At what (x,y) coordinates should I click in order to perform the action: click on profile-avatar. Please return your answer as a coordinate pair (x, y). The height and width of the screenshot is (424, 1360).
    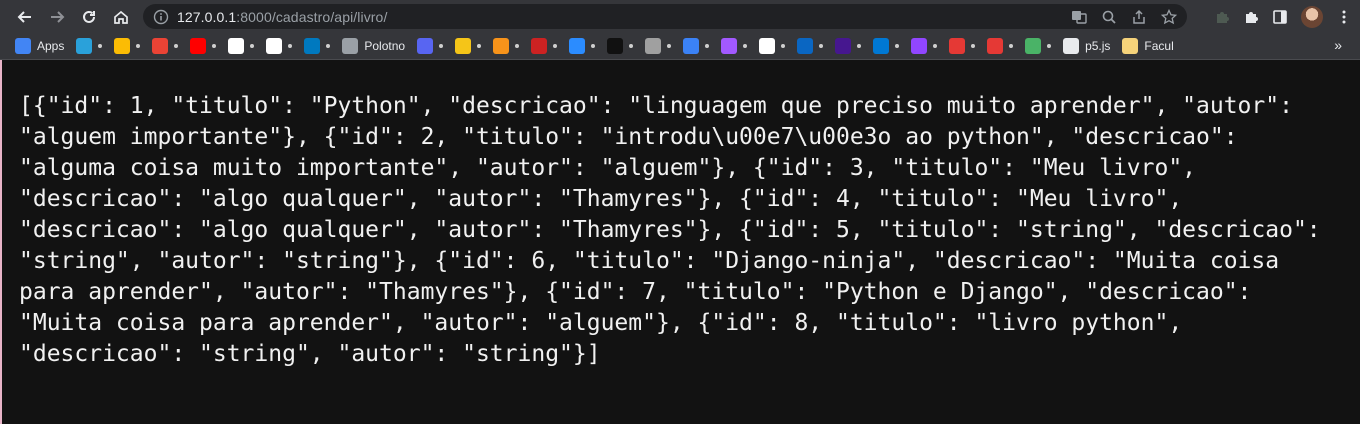
    Looking at the image, I should click on (1312, 16).